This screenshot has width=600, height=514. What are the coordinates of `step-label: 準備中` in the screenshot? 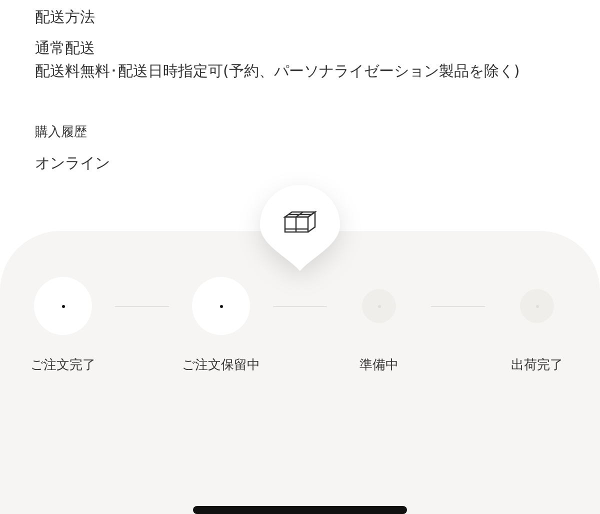 It's located at (379, 365).